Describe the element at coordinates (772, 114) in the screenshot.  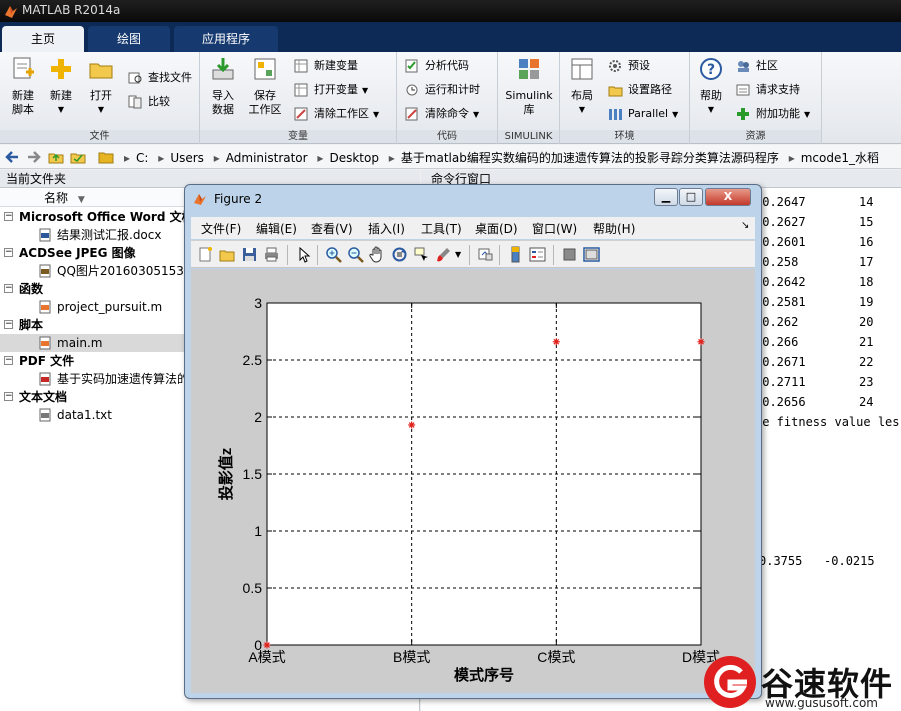
I see `add-ons-button: 附加功能 ▼` at that location.